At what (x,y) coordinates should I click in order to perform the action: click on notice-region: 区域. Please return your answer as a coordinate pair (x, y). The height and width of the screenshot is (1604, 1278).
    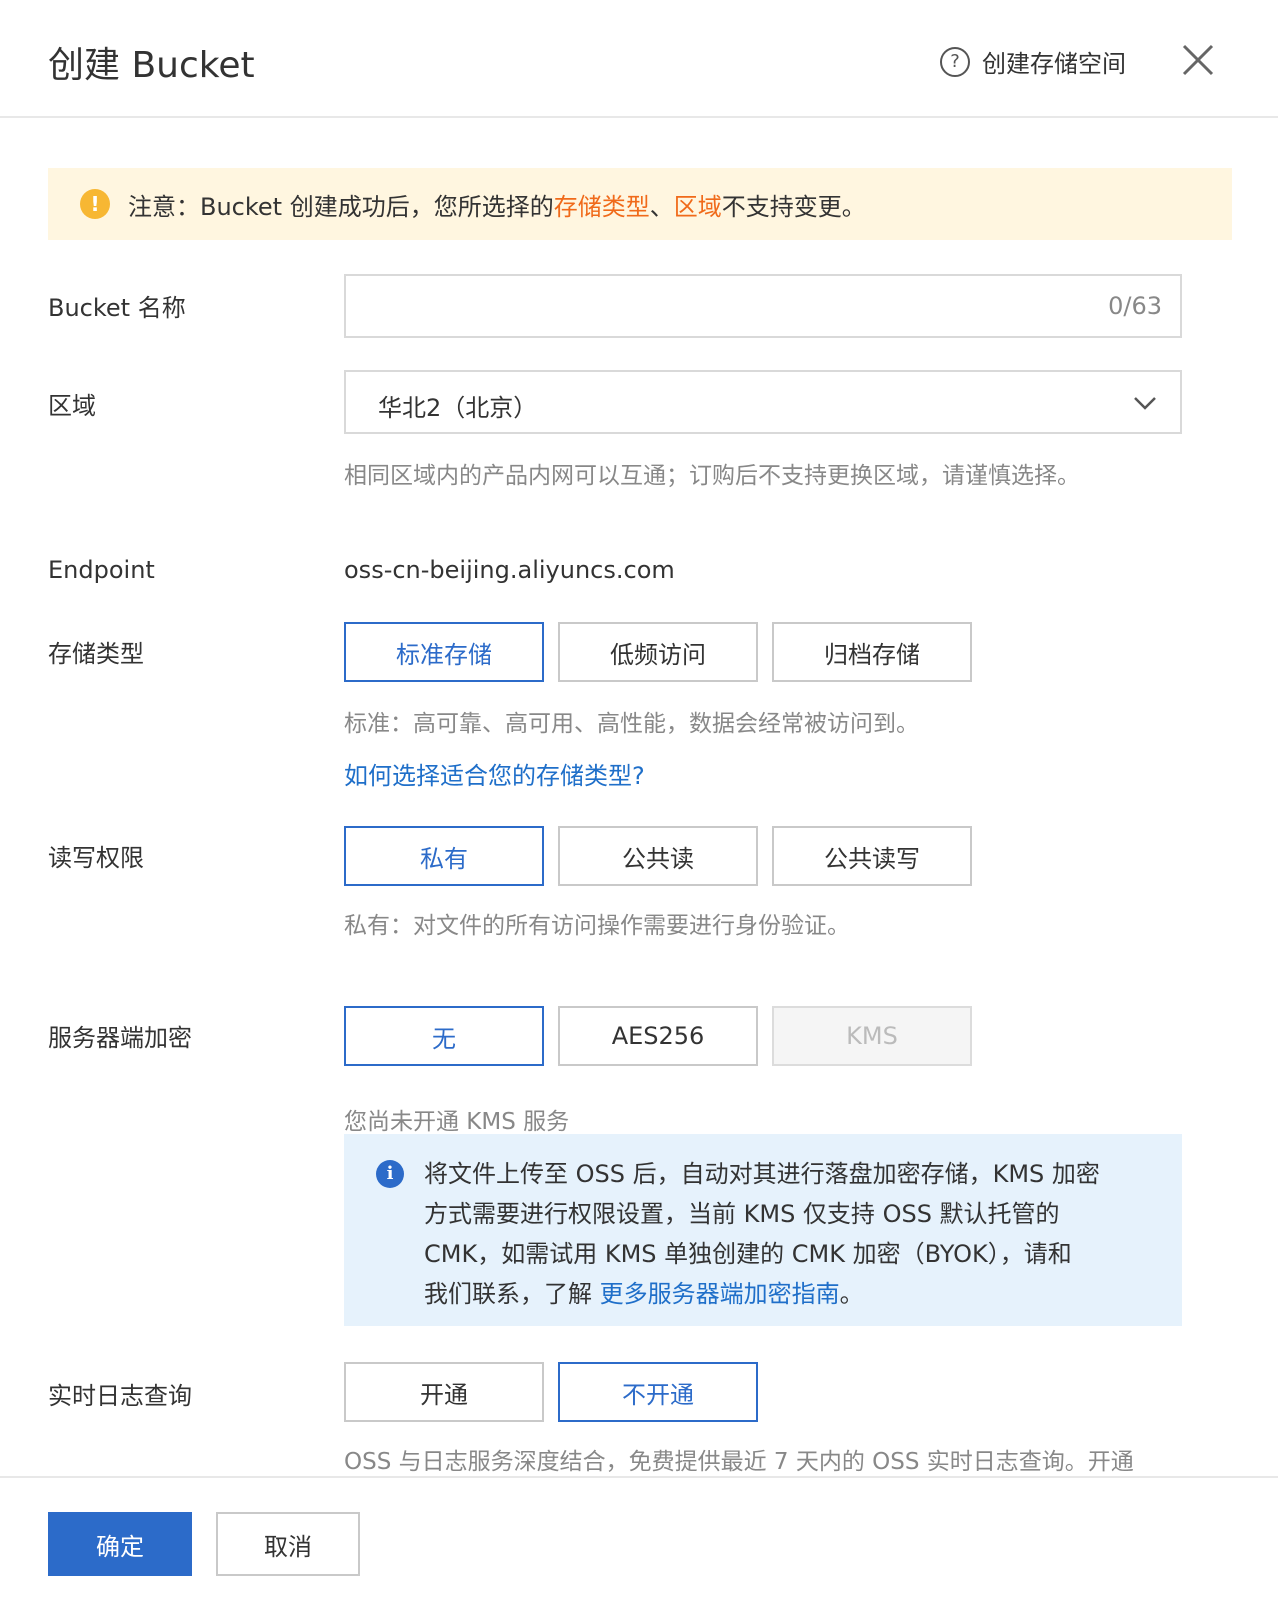
    Looking at the image, I should click on (697, 206).